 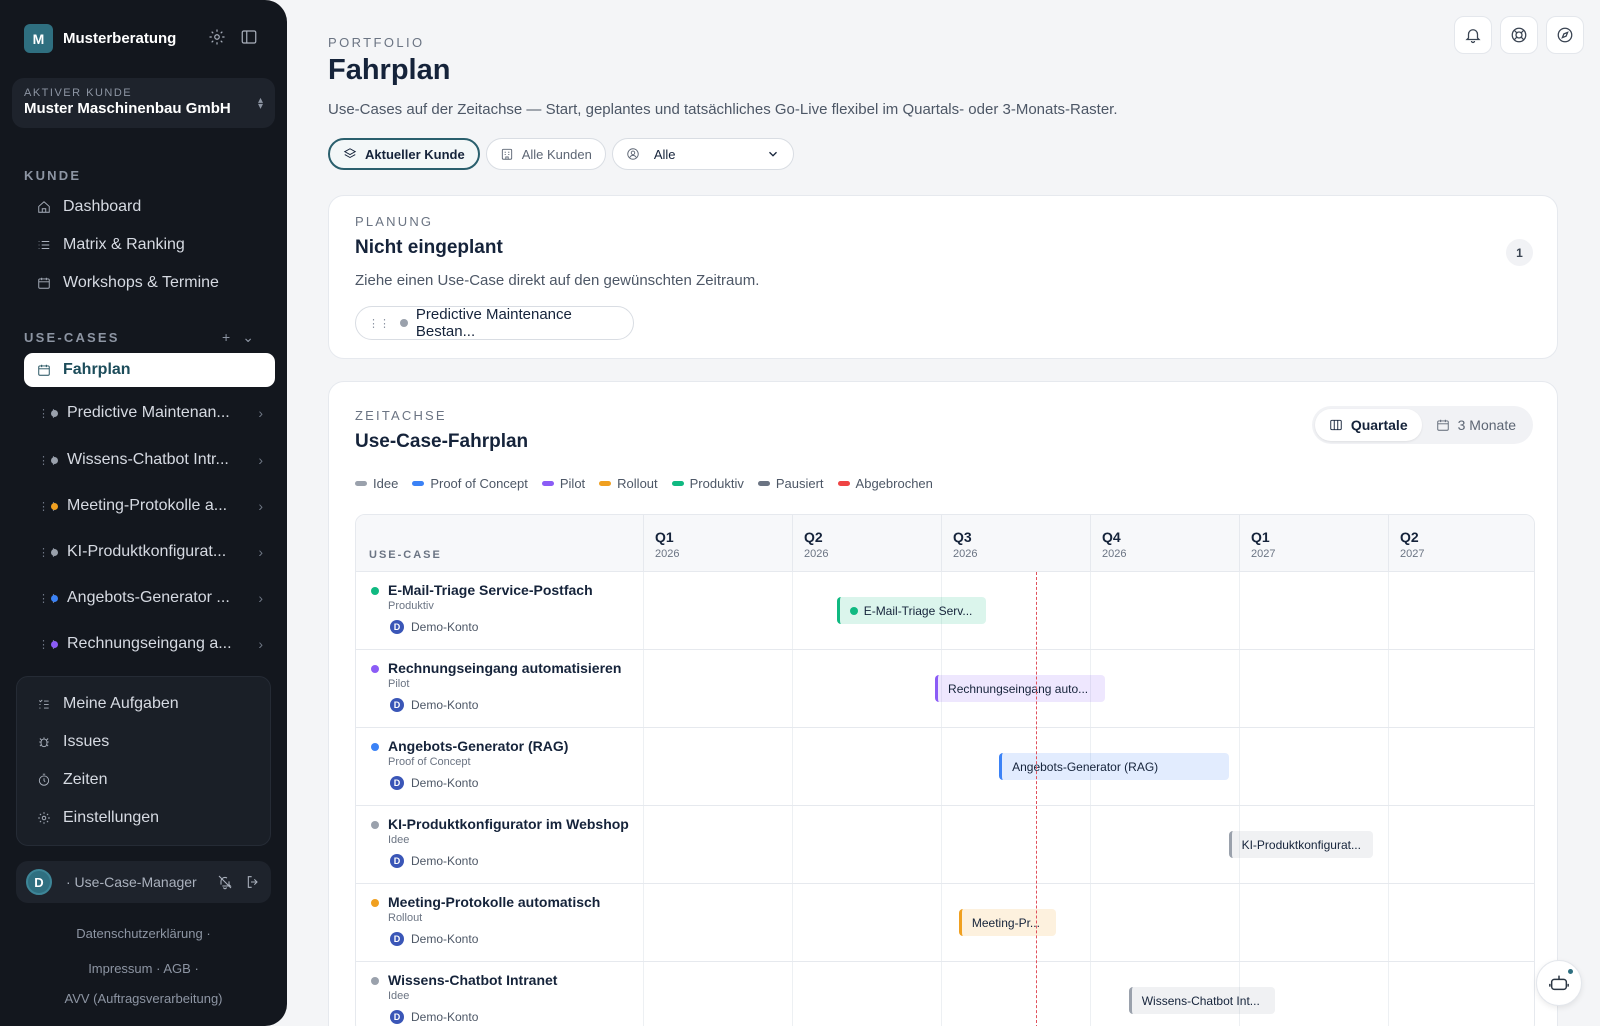 What do you see at coordinates (1473, 35) in the screenshot?
I see `notifications-button` at bounding box center [1473, 35].